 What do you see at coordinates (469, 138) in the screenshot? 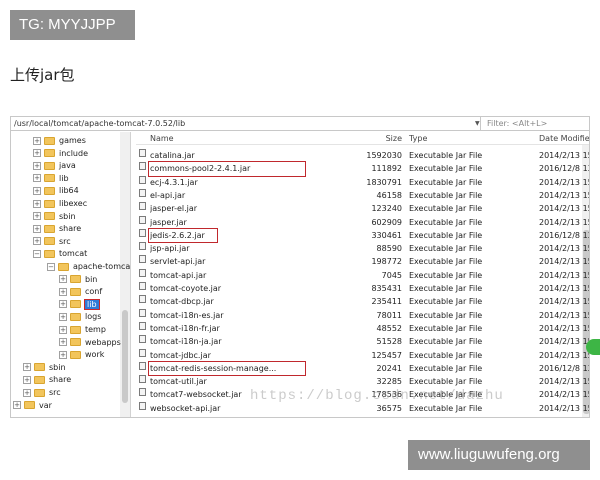
I see `column-header-type: Type` at bounding box center [469, 138].